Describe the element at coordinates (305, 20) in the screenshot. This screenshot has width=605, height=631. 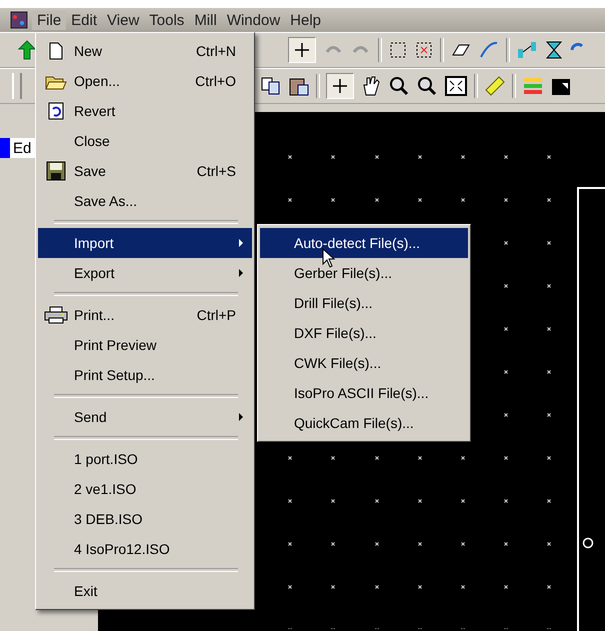
I see `menu-item: Help` at that location.